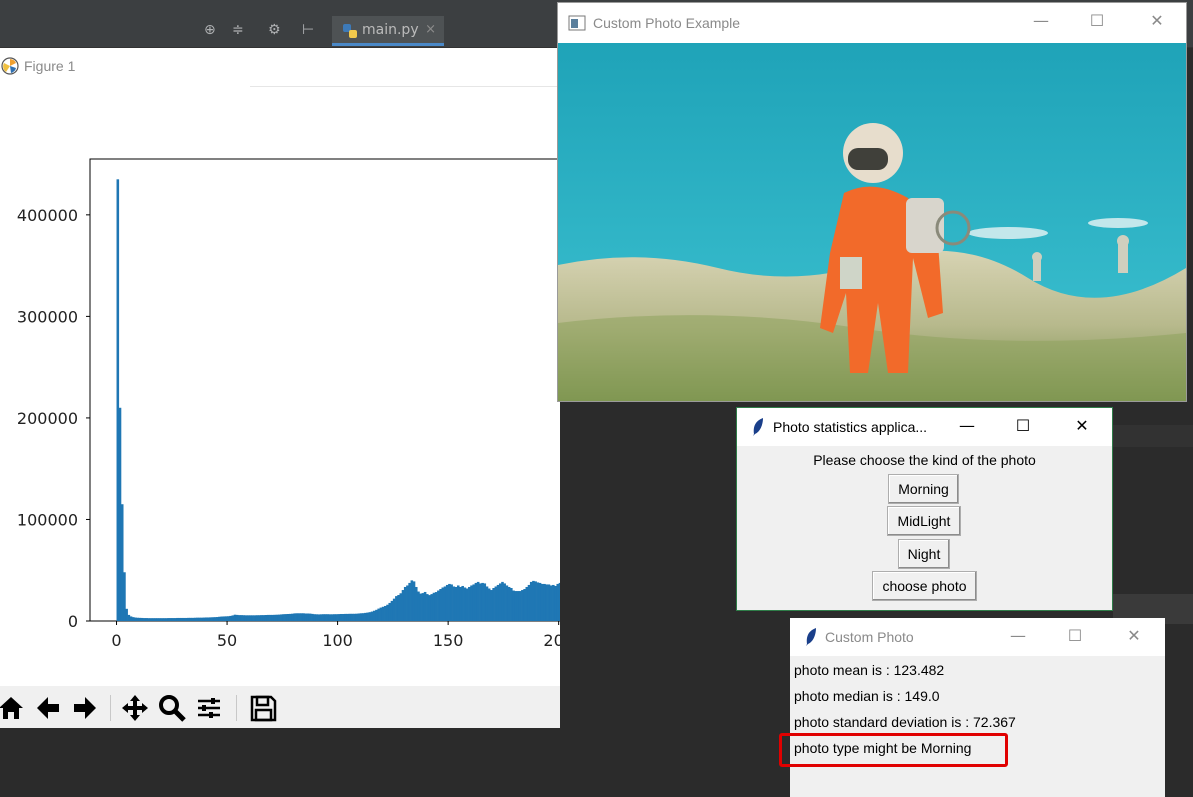 The height and width of the screenshot is (797, 1193). What do you see at coordinates (135, 708) in the screenshot?
I see `pan-icon` at bounding box center [135, 708].